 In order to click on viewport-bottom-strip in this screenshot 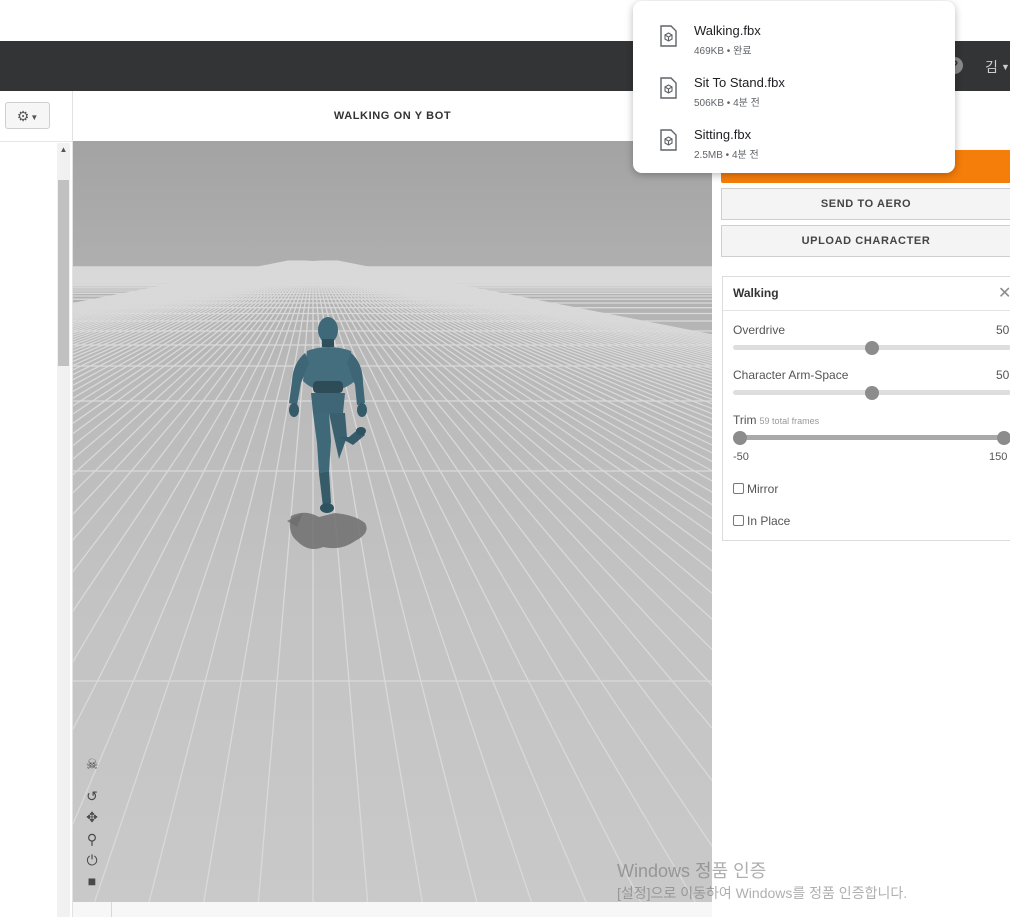, I will do `click(392, 909)`.